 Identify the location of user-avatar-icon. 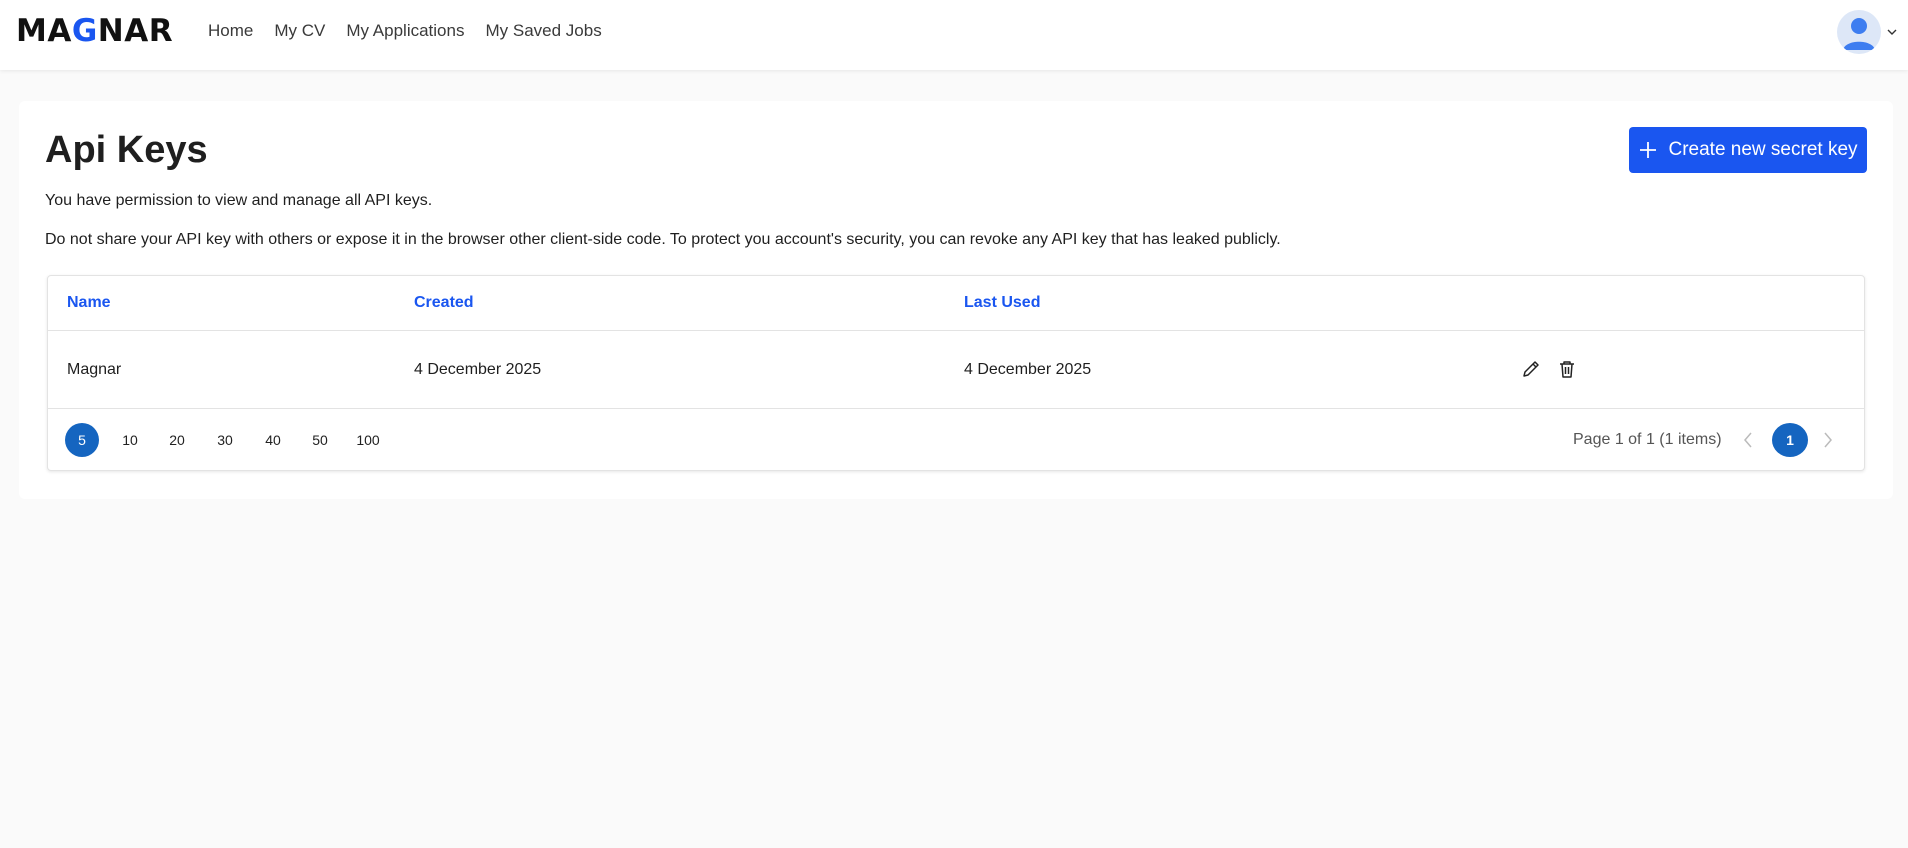
(1859, 32).